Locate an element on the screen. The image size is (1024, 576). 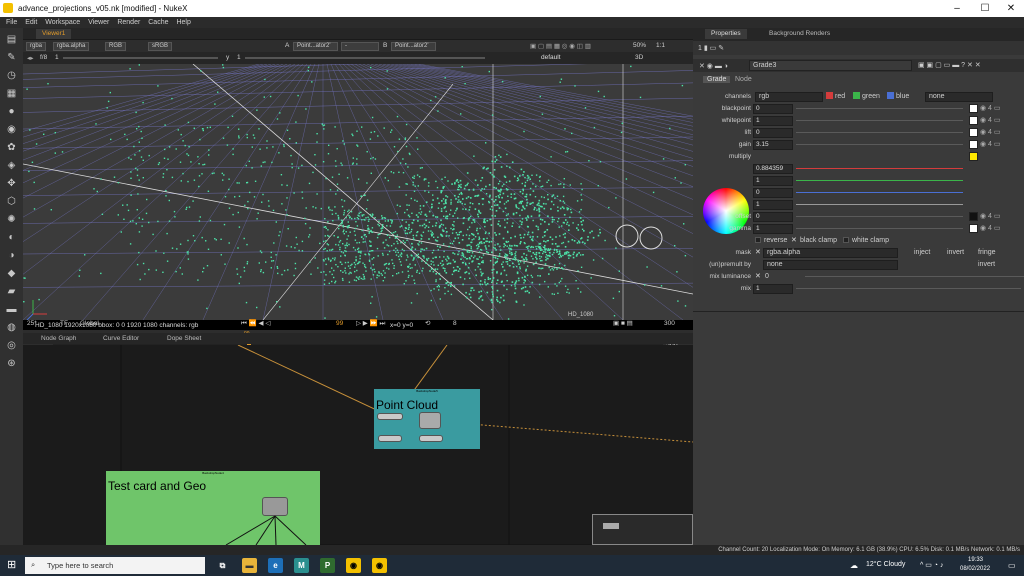
node-name-field: Grade3 is located at coordinates (830, 65).